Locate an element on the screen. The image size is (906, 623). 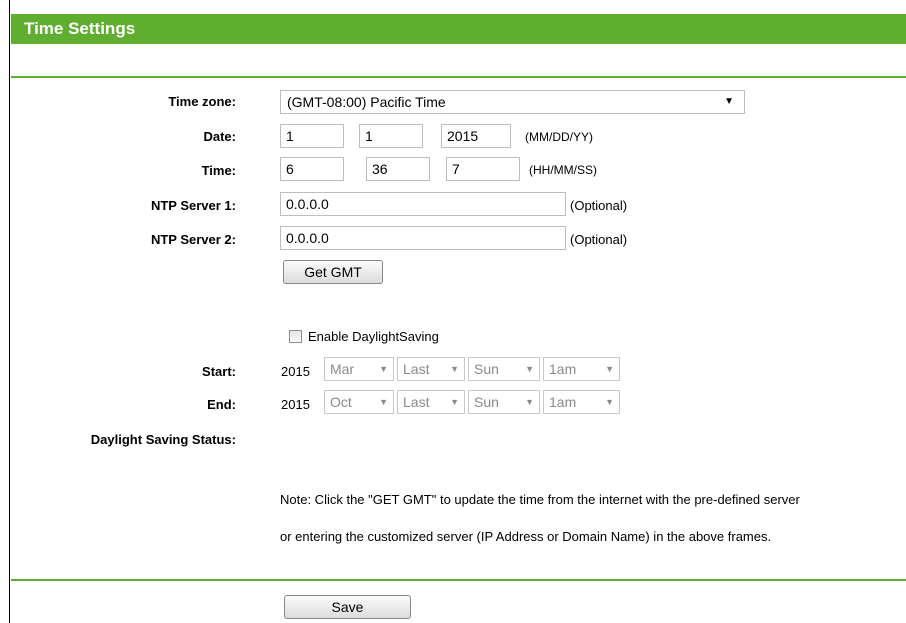
dst-end-month-value: Oct is located at coordinates (341, 402).